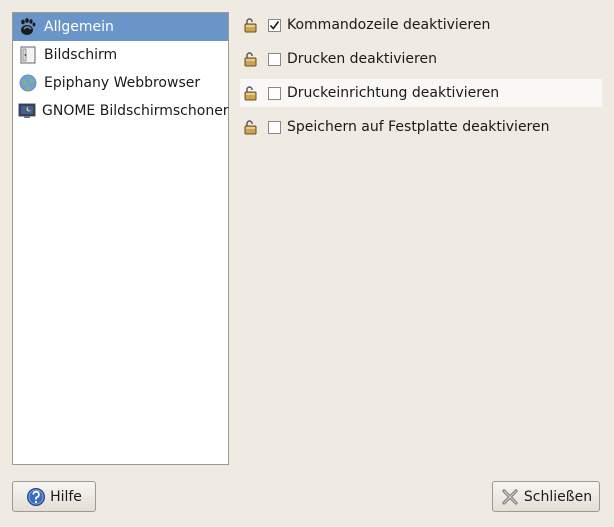 The width and height of the screenshot is (614, 527). Describe the element at coordinates (79, 27) in the screenshot. I see `sidebar-item-label: Allgemein` at that location.